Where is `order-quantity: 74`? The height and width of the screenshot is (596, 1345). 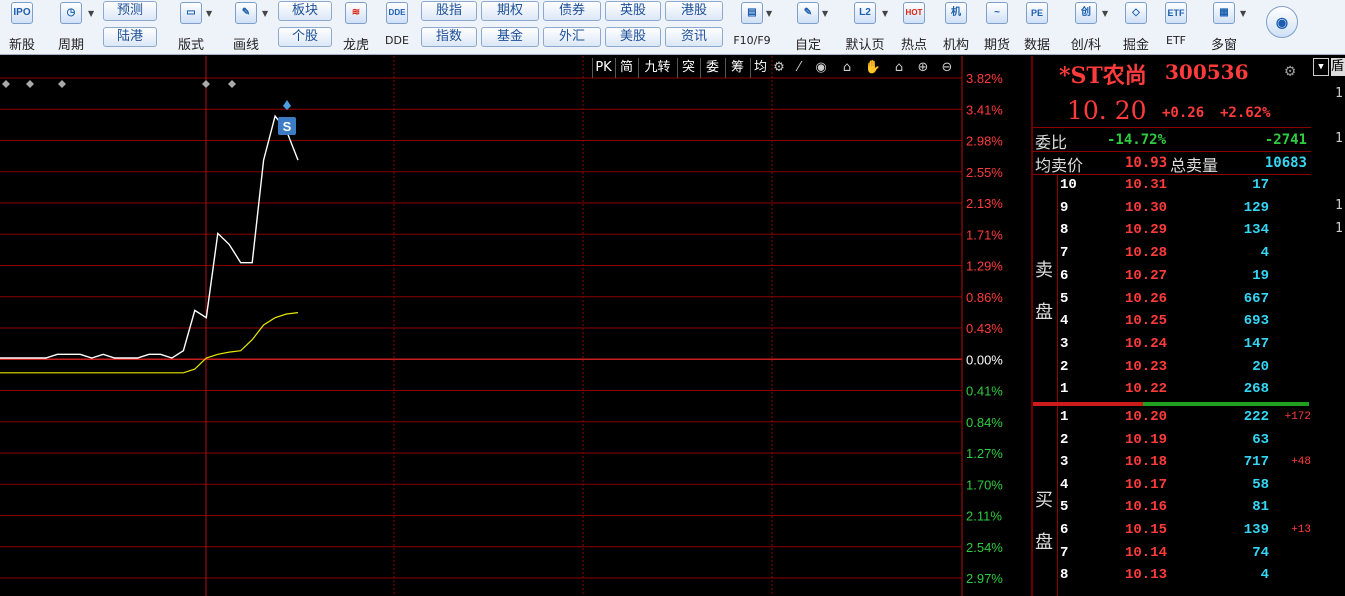 order-quantity: 74 is located at coordinates (1260, 552).